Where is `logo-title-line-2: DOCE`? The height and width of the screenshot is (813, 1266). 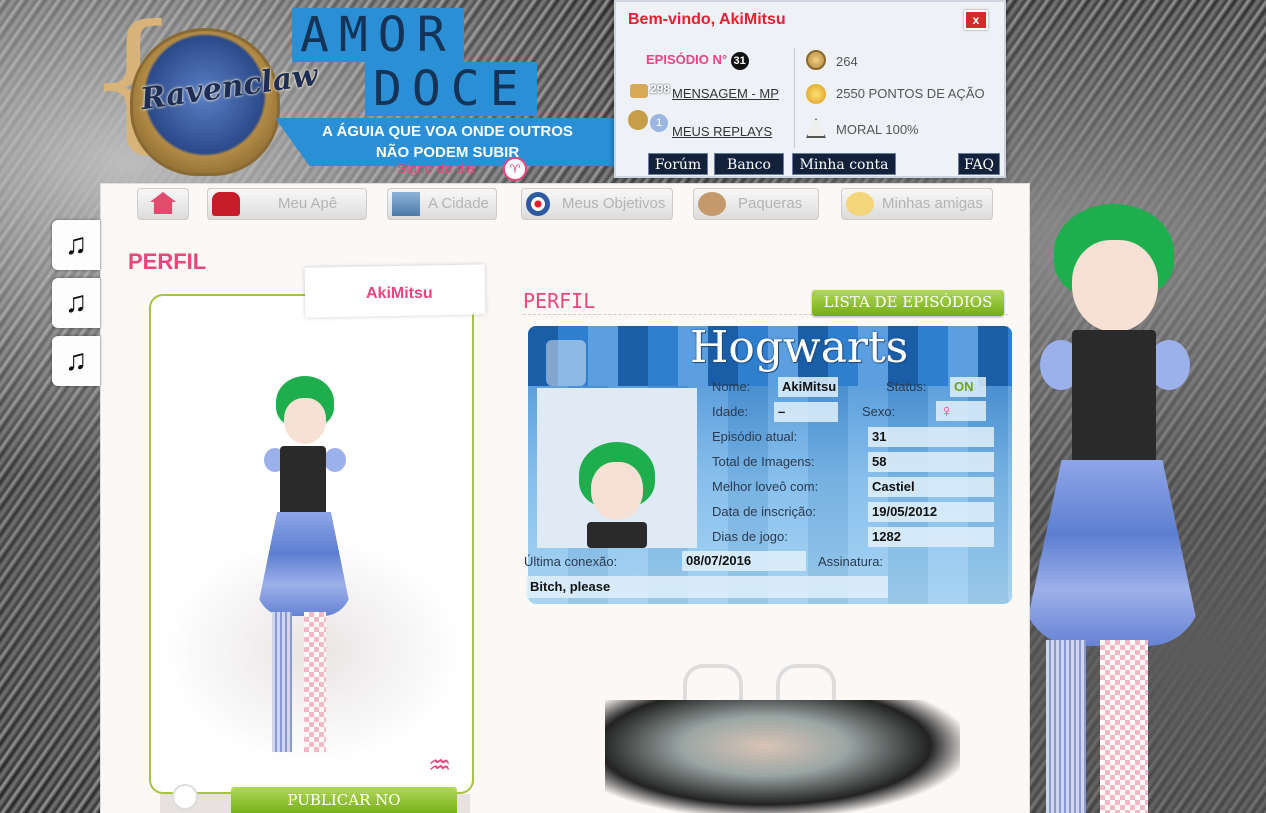
logo-title-line-2: DOCE is located at coordinates (451, 89).